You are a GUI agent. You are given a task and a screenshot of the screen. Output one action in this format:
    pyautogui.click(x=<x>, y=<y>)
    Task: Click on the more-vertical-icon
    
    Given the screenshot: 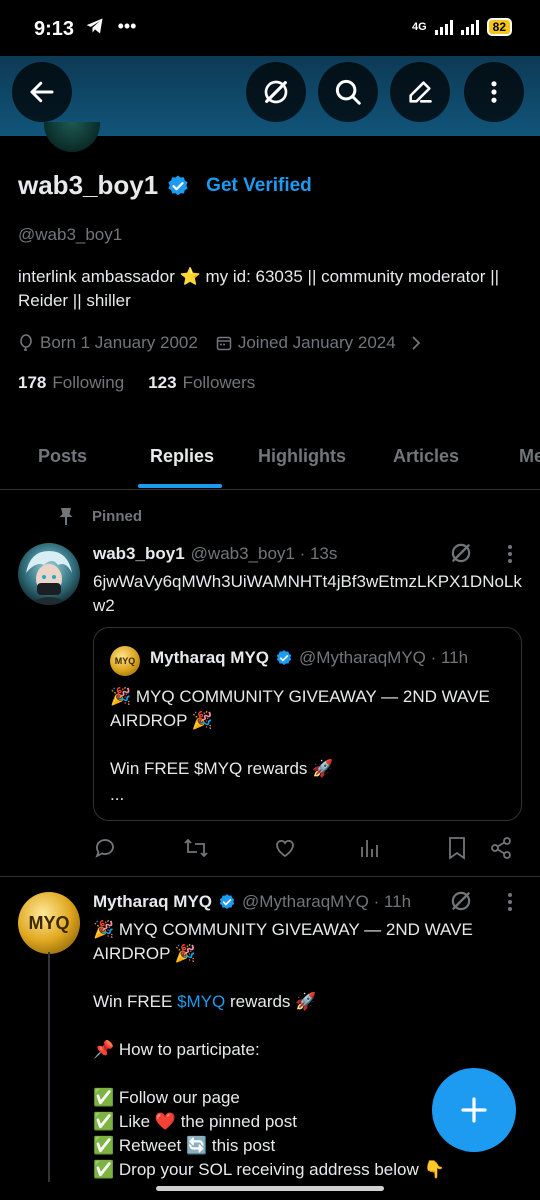 What is the action you would take?
    pyautogui.click(x=494, y=92)
    